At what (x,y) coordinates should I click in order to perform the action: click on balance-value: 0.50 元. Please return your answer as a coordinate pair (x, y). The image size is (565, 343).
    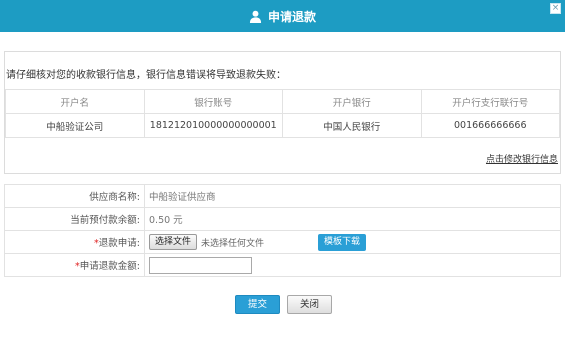
    Looking at the image, I should click on (352, 219).